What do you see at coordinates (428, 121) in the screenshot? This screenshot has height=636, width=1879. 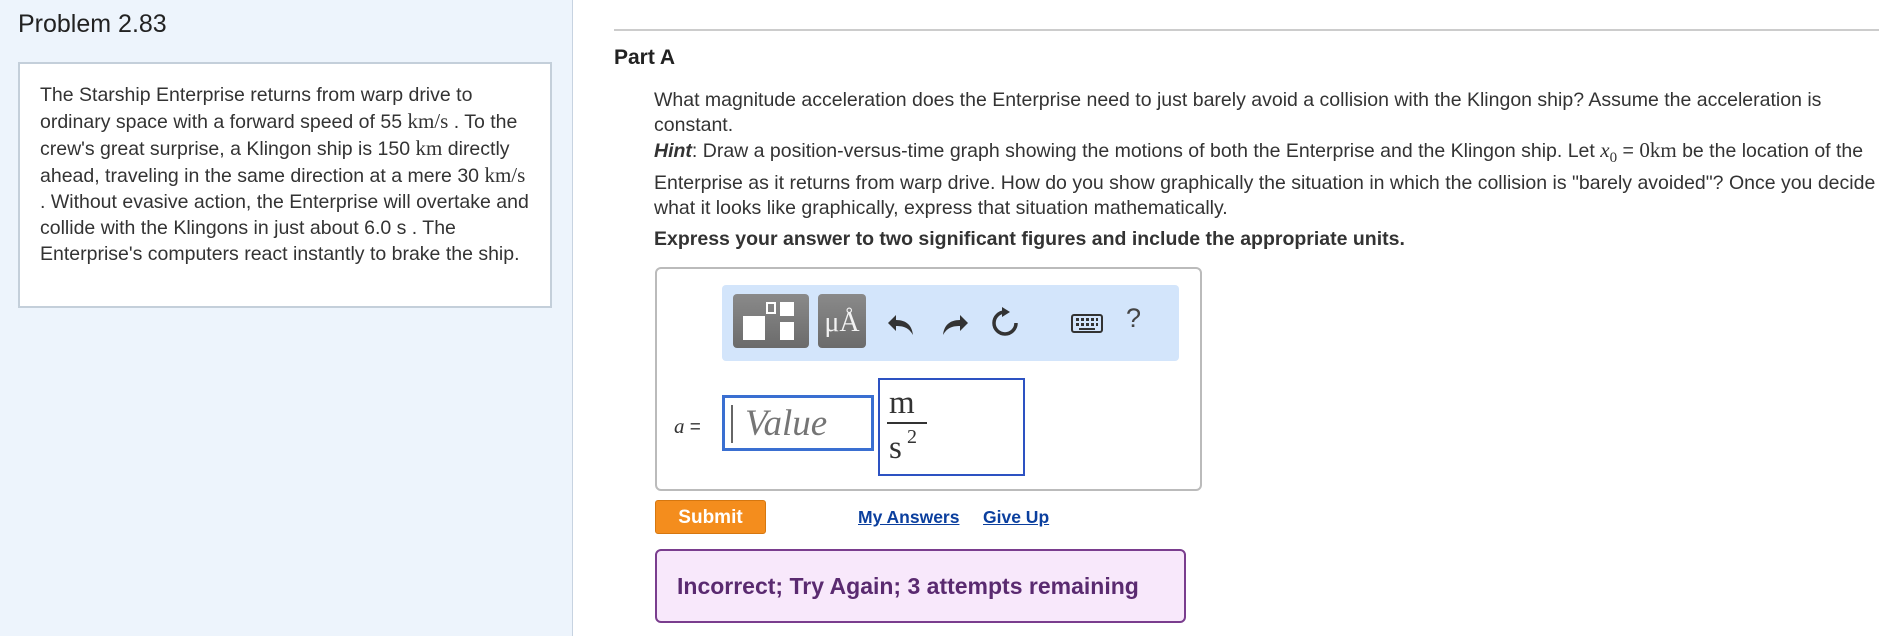 I see `speed-unit: km/s` at bounding box center [428, 121].